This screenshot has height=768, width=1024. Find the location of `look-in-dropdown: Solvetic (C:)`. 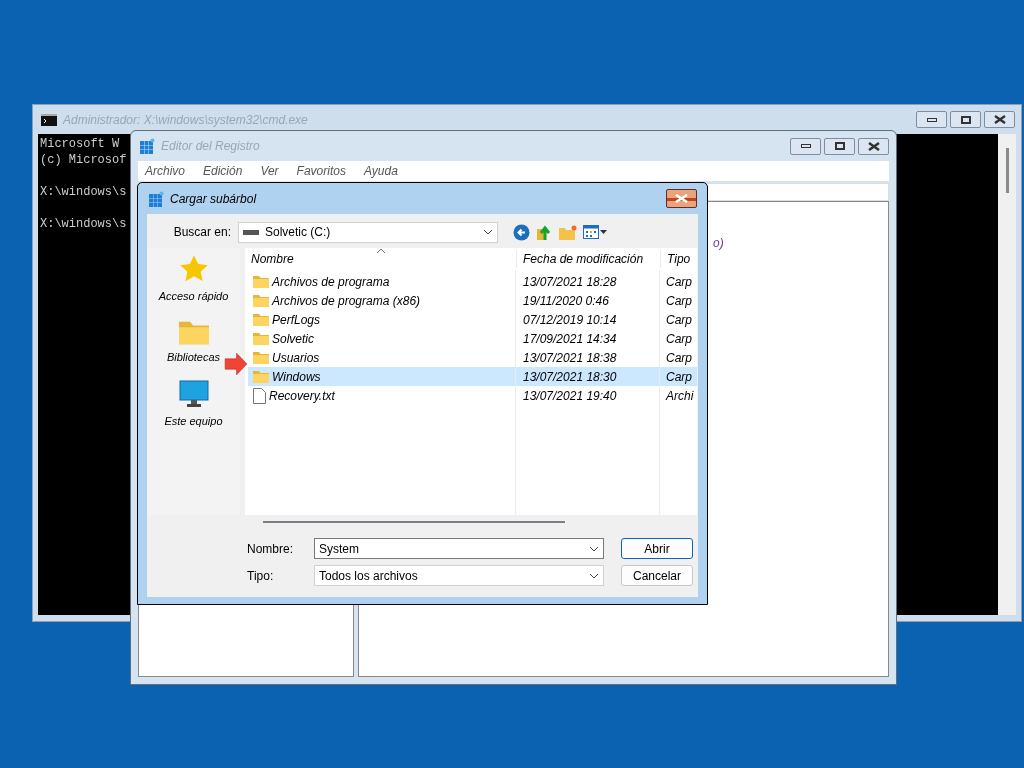

look-in-dropdown: Solvetic (C:) is located at coordinates (368, 232).